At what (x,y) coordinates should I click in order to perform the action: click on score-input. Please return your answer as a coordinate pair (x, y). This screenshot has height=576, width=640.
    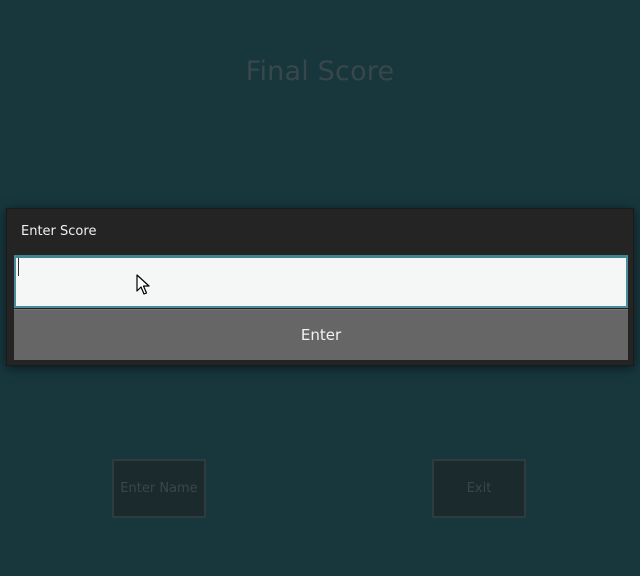
    Looking at the image, I should click on (321, 281).